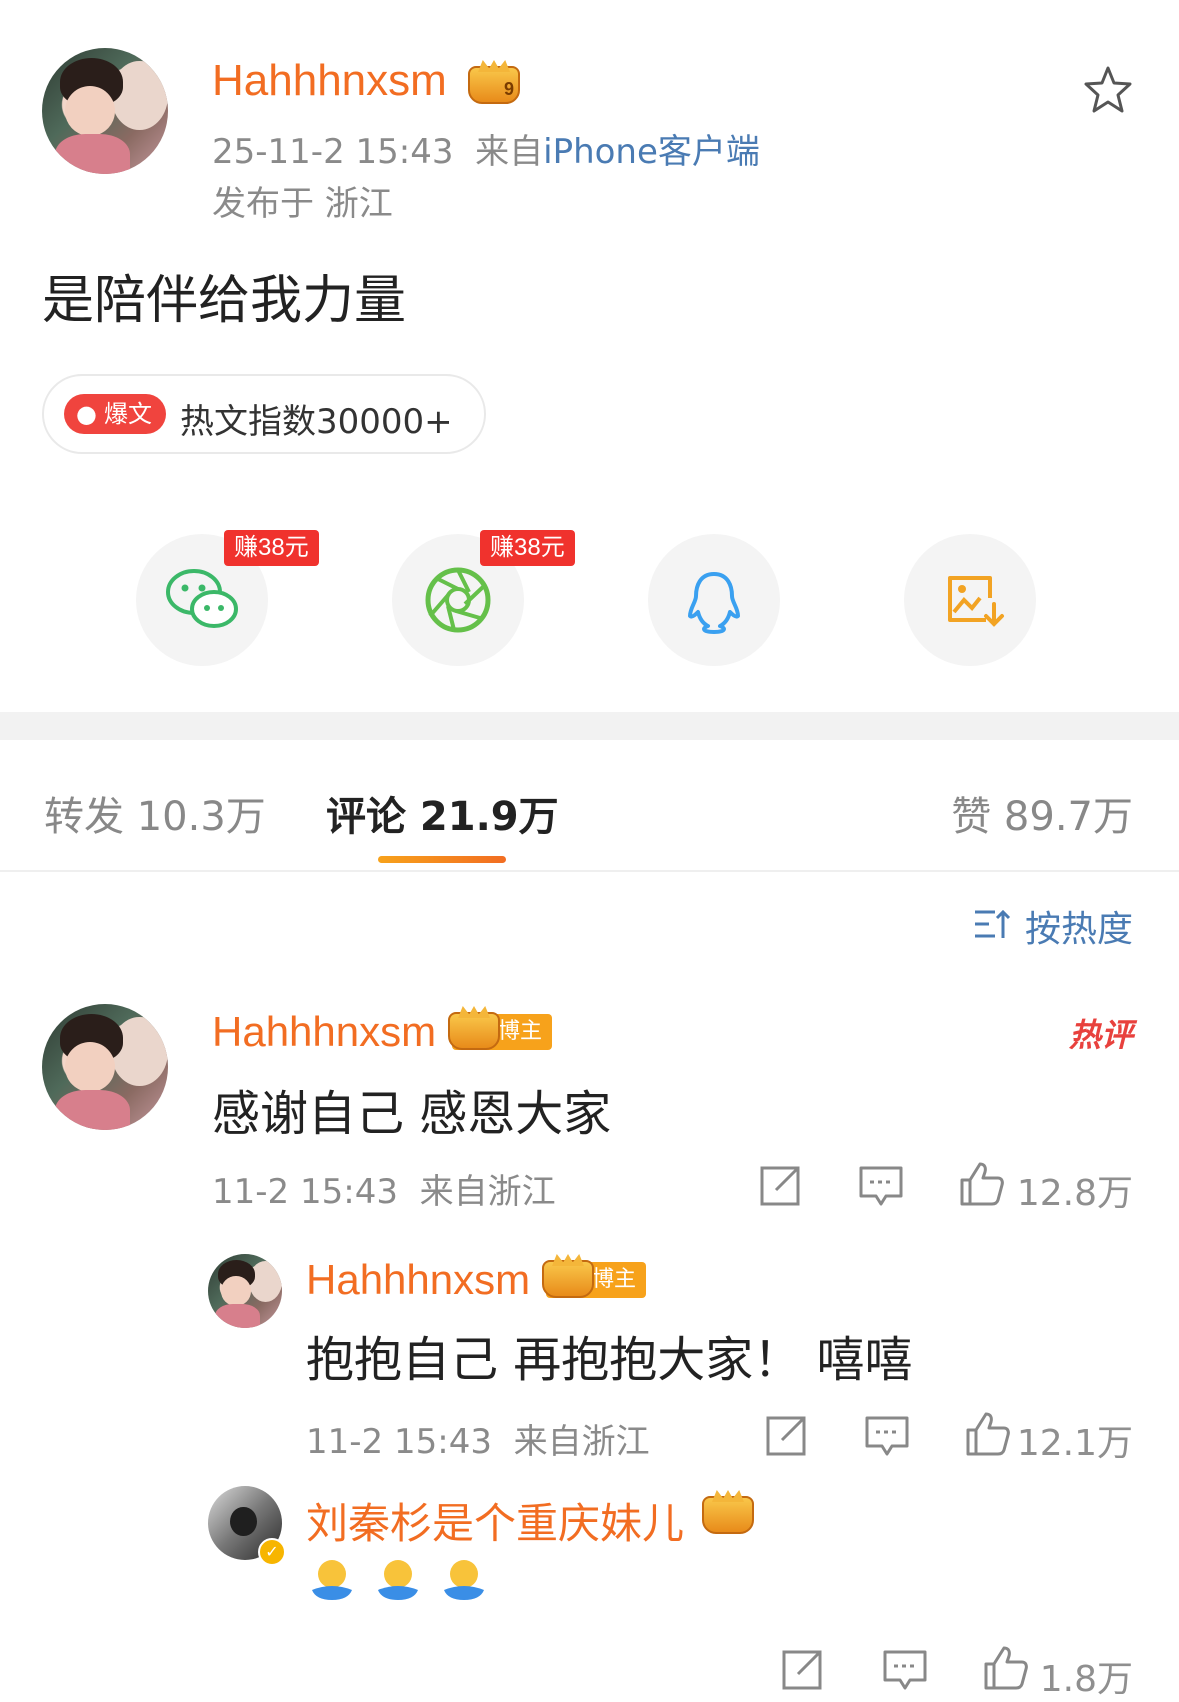 This screenshot has width=1179, height=1702. Describe the element at coordinates (302, 204) in the screenshot. I see `post-location: 发布于 浙江` at that location.